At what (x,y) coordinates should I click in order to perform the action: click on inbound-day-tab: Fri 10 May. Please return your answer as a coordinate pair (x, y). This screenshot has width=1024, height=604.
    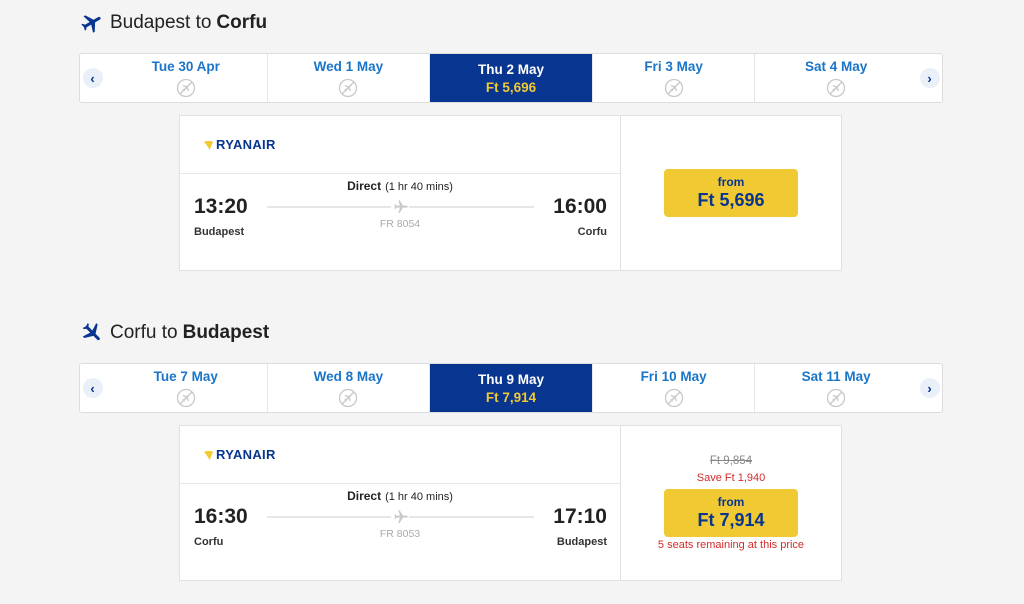
    Looking at the image, I should click on (674, 388).